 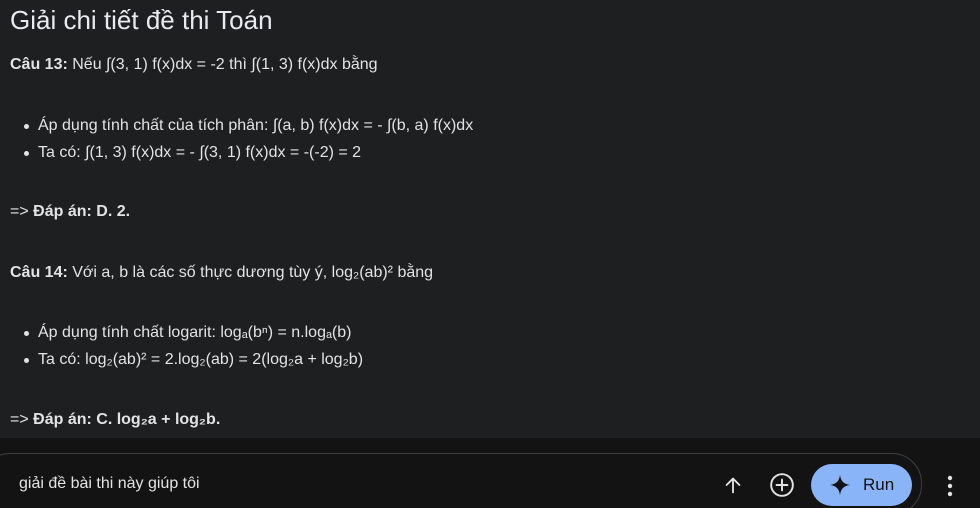 I want to click on sparkle-icon, so click(x=840, y=485).